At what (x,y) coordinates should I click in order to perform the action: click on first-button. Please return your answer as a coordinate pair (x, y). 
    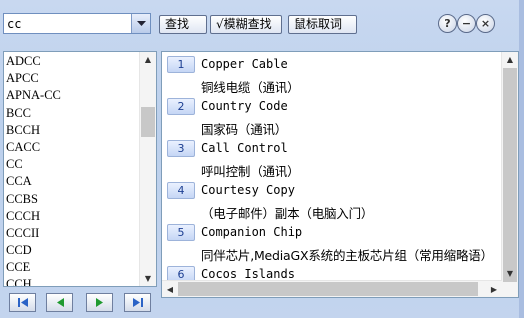
    Looking at the image, I should click on (22, 302).